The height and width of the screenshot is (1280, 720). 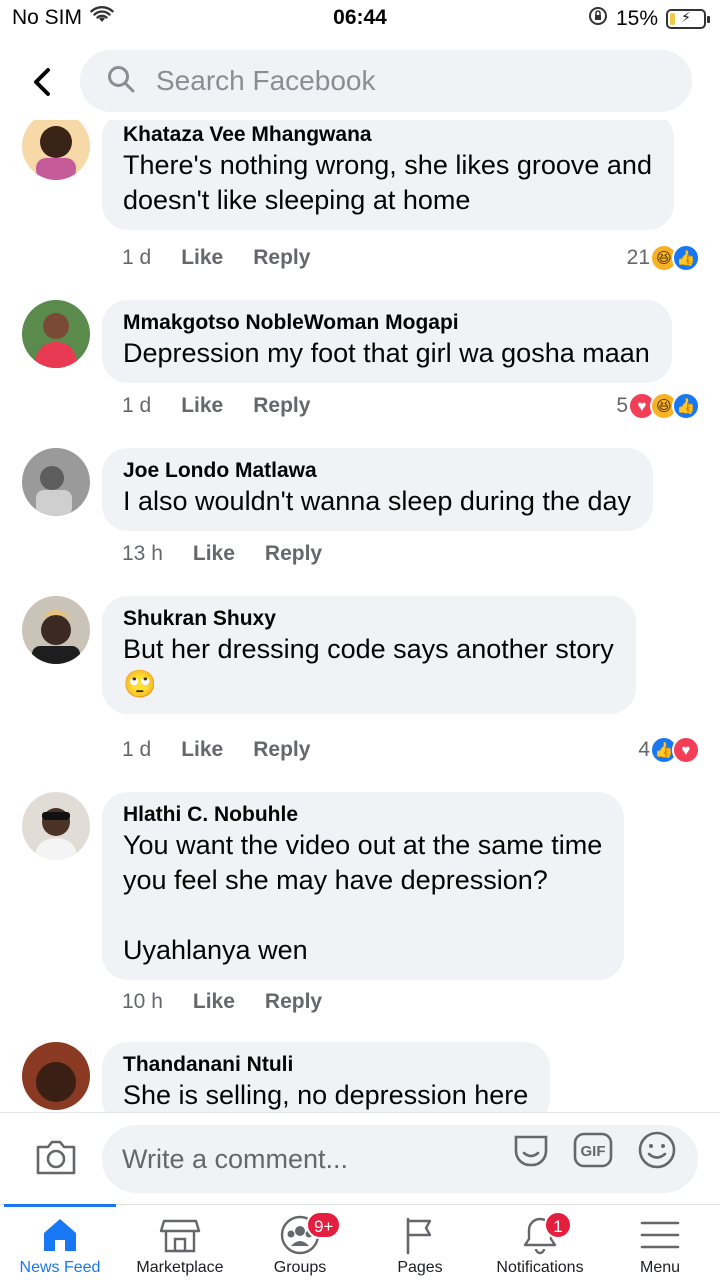 What do you see at coordinates (386, 81) in the screenshot?
I see `search-input: Search Facebook` at bounding box center [386, 81].